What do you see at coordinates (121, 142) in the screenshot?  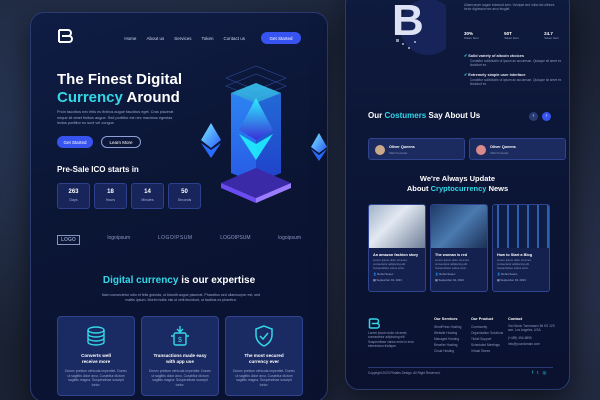 I see `hero-learn-more-button: Learn More` at bounding box center [121, 142].